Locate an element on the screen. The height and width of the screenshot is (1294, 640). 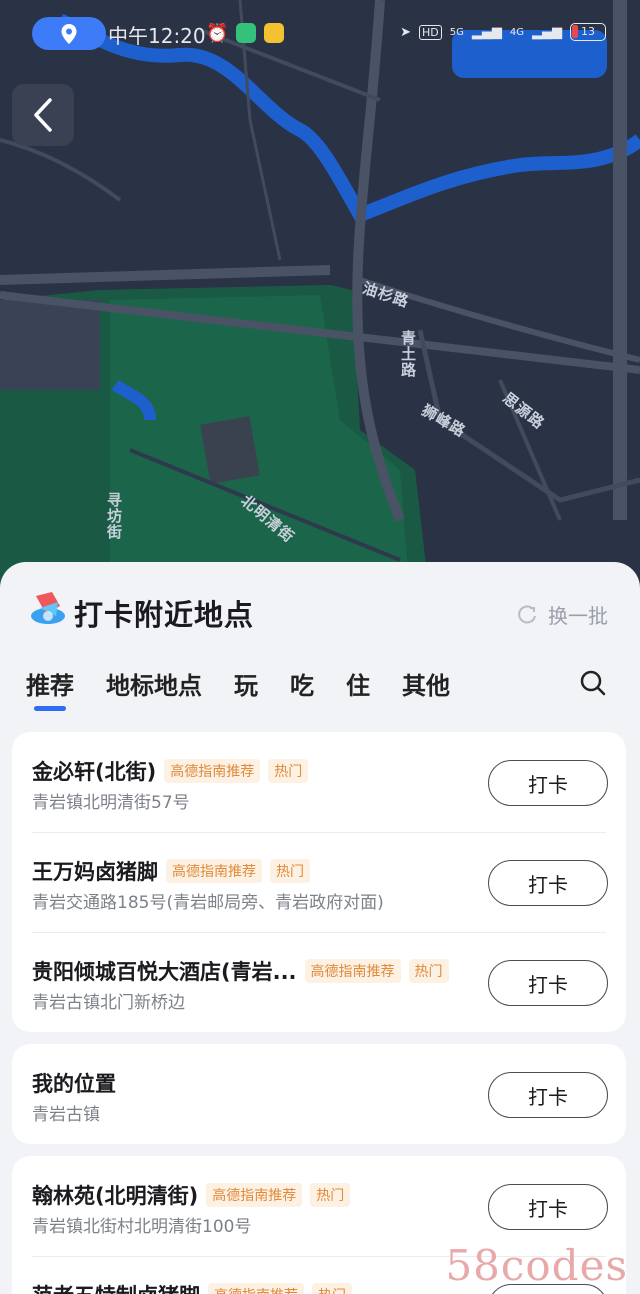
list-item: 金必轩(北街) 高德指南推荐 热门 青岩镇北明清街57号 打卡 is located at coordinates (319, 782).